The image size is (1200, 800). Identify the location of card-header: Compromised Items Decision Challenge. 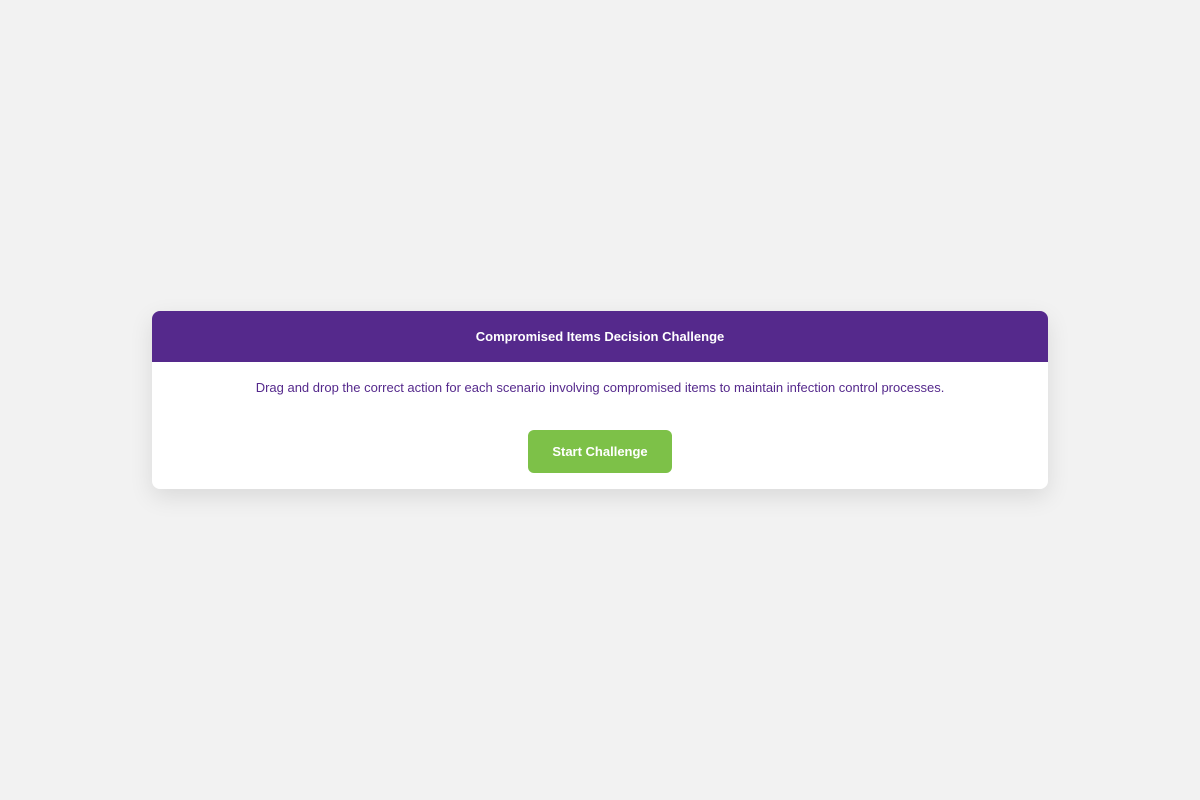
(600, 336).